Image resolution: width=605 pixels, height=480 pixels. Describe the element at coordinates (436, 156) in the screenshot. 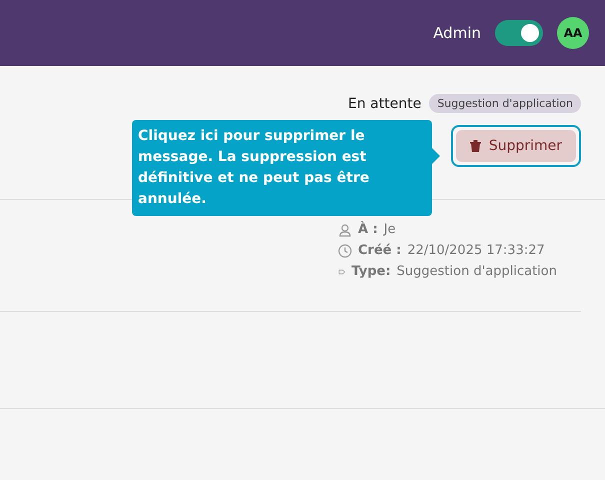

I see `tooltip-pointer` at that location.